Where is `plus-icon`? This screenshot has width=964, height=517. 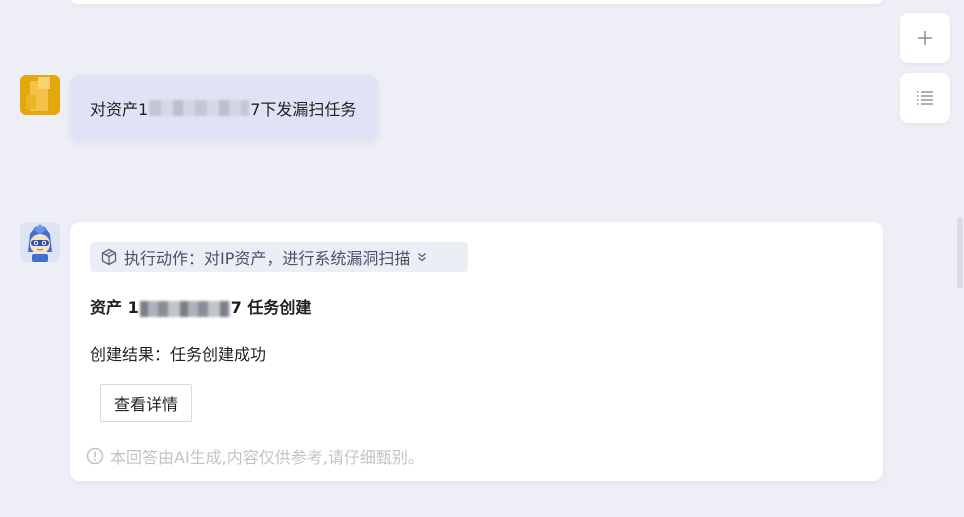 plus-icon is located at coordinates (925, 38).